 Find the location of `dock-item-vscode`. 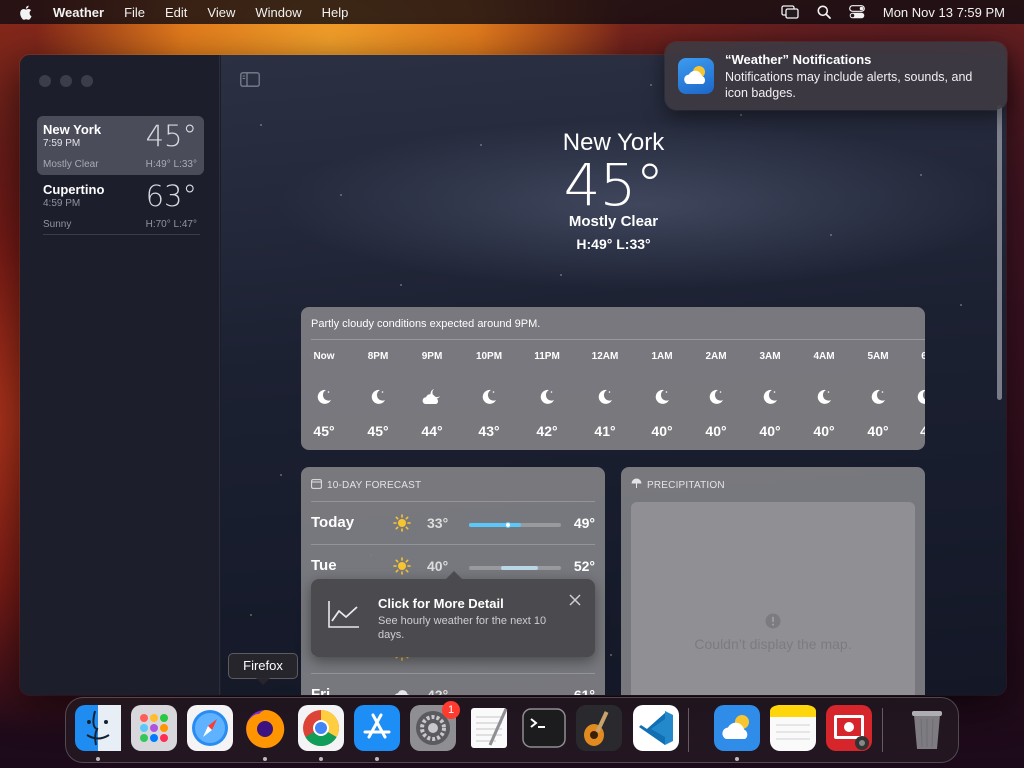

dock-item-vscode is located at coordinates (656, 728).